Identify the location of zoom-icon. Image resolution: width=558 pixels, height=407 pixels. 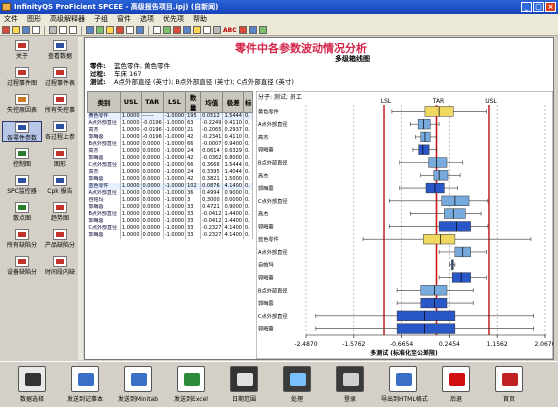
(217, 30).